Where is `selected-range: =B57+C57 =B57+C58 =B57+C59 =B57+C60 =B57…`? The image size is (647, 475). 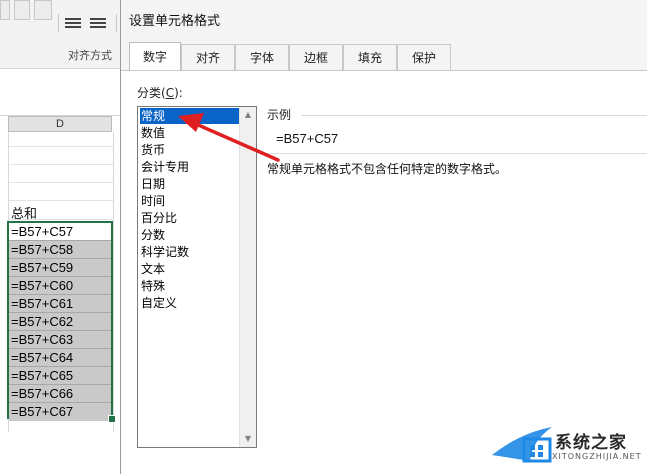 selected-range: =B57+C57 =B57+C58 =B57+C59 =B57+C60 =B57… is located at coordinates (60, 321).